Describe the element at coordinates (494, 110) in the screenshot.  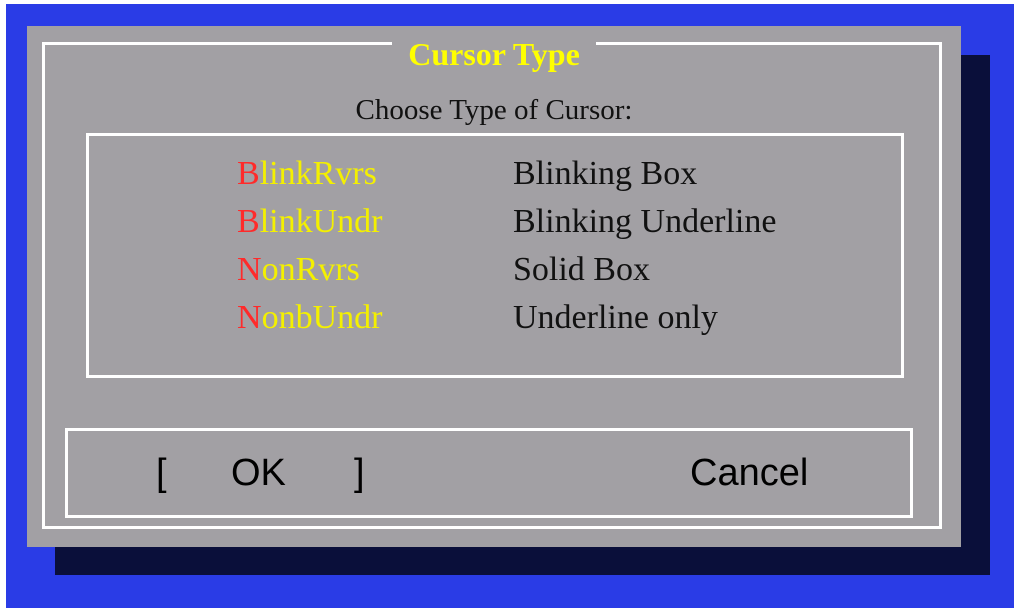
I see `dialog-prompt: Choose Type of Cursor:` at that location.